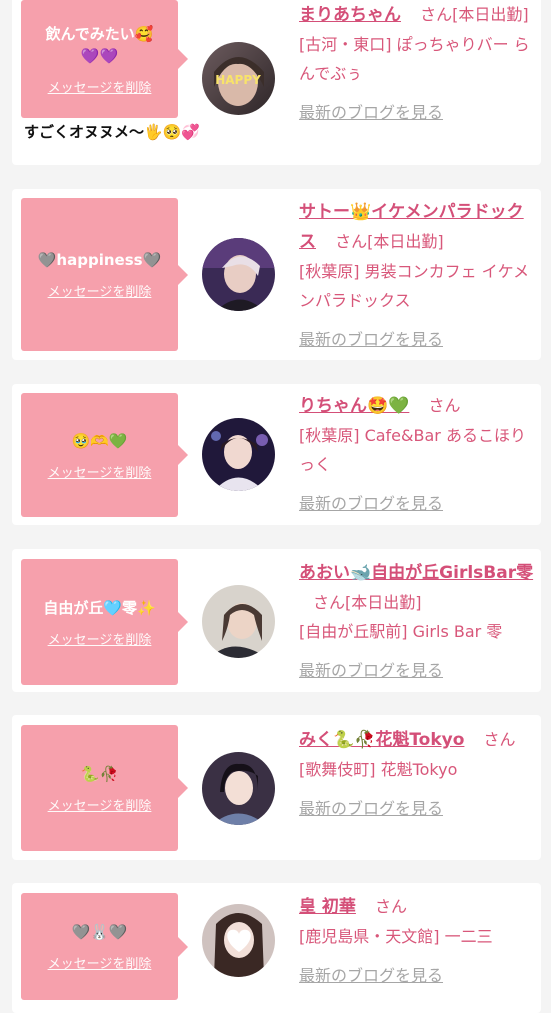 Image resolution: width=551 pixels, height=1013 pixels. Describe the element at coordinates (414, 286) in the screenshot. I see `shop-area: [秋葉原] 男装コンカフェ イケメンパラドックス` at that location.